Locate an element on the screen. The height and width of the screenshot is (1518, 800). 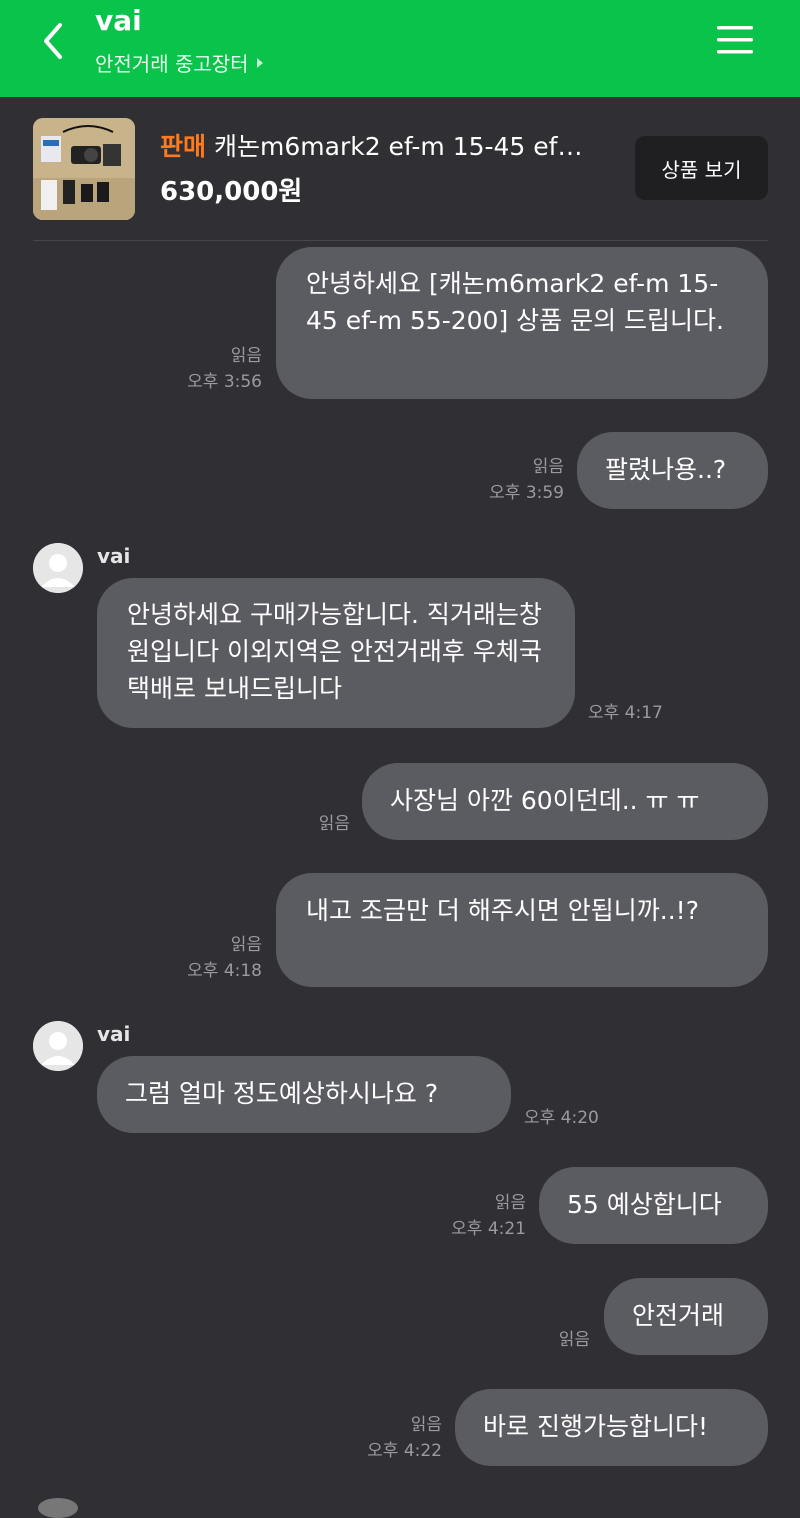
chevron-left-icon is located at coordinates (53, 41).